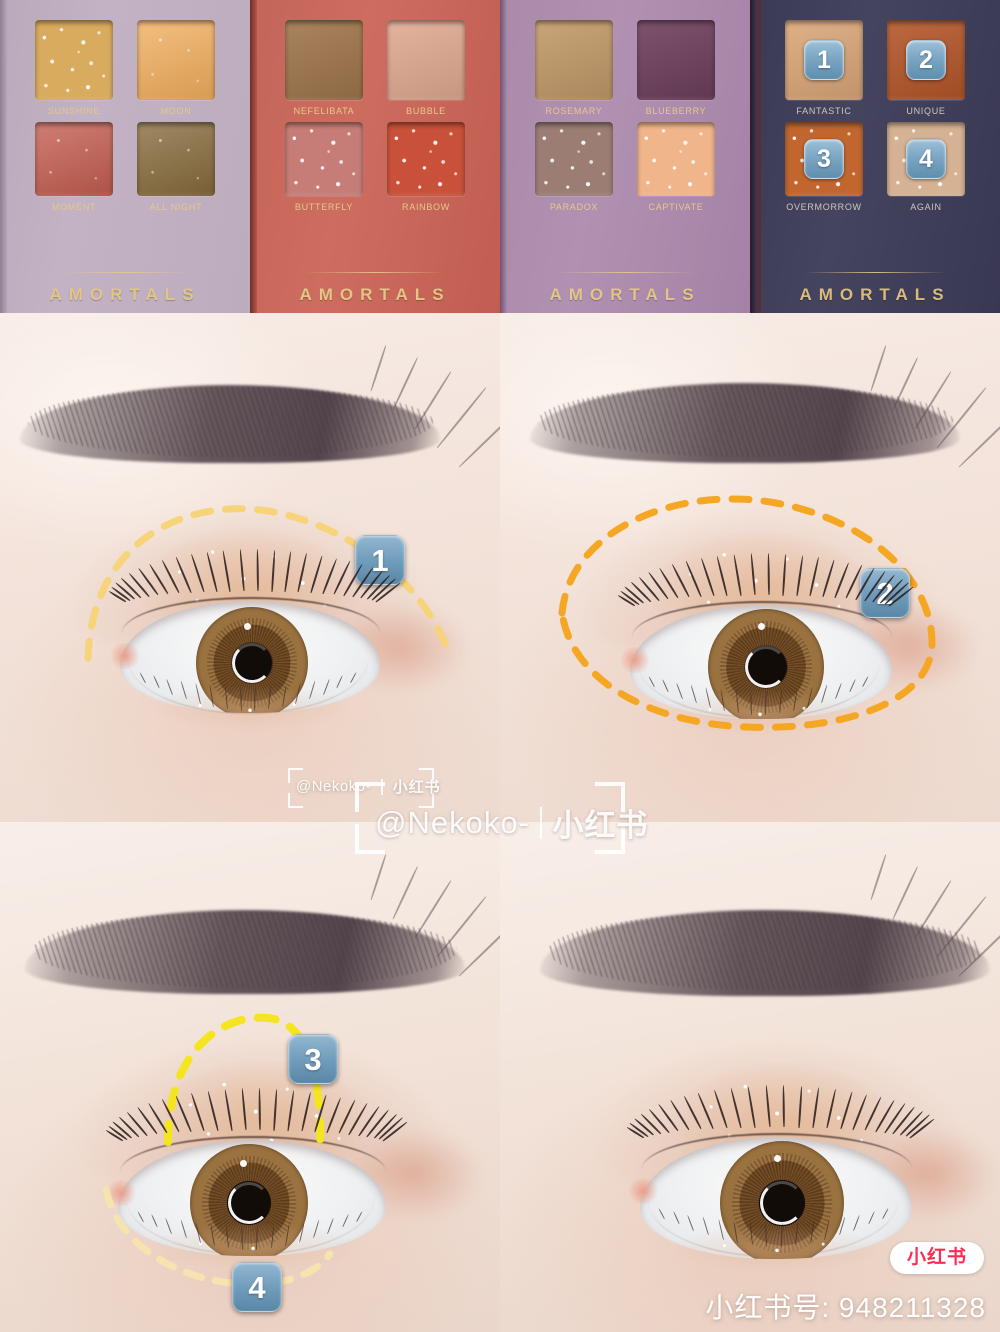 This screenshot has height=1332, width=1000. I want to click on shade-unique: 2 UNIQUE, so click(926, 68).